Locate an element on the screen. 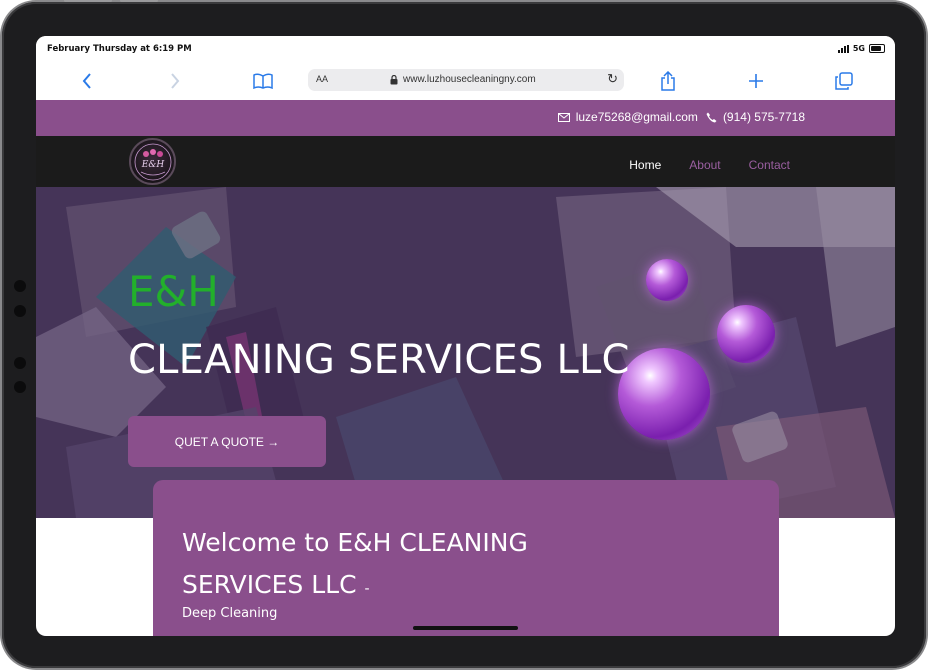 Image resolution: width=929 pixels, height=671 pixels. get-quote-button: QUET A QUOTE → is located at coordinates (227, 441).